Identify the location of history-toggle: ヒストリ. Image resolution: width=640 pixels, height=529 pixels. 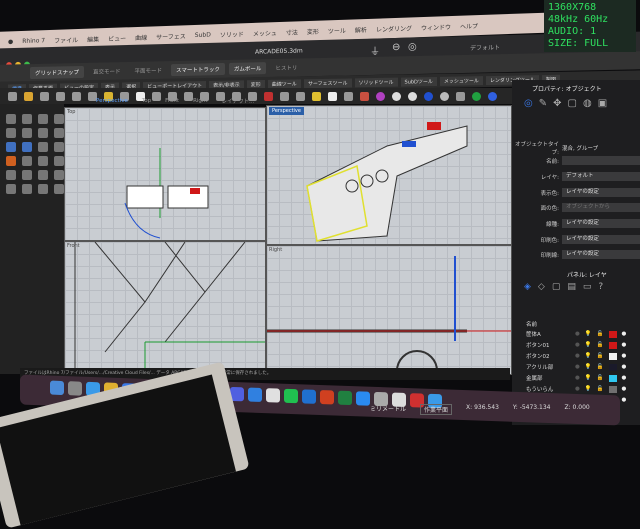
(286, 67).